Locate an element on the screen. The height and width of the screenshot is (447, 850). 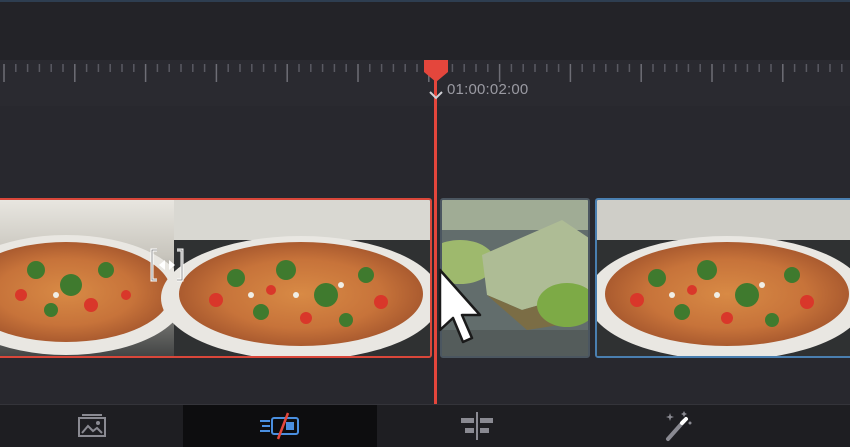
align-tracks-icon is located at coordinates (477, 426).